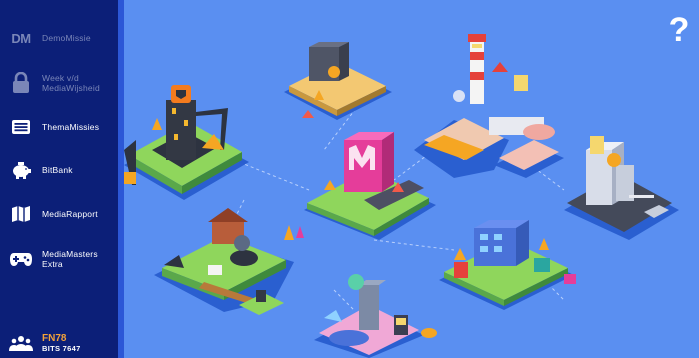  Describe the element at coordinates (370, 186) in the screenshot. I see `media-tower-island` at that location.